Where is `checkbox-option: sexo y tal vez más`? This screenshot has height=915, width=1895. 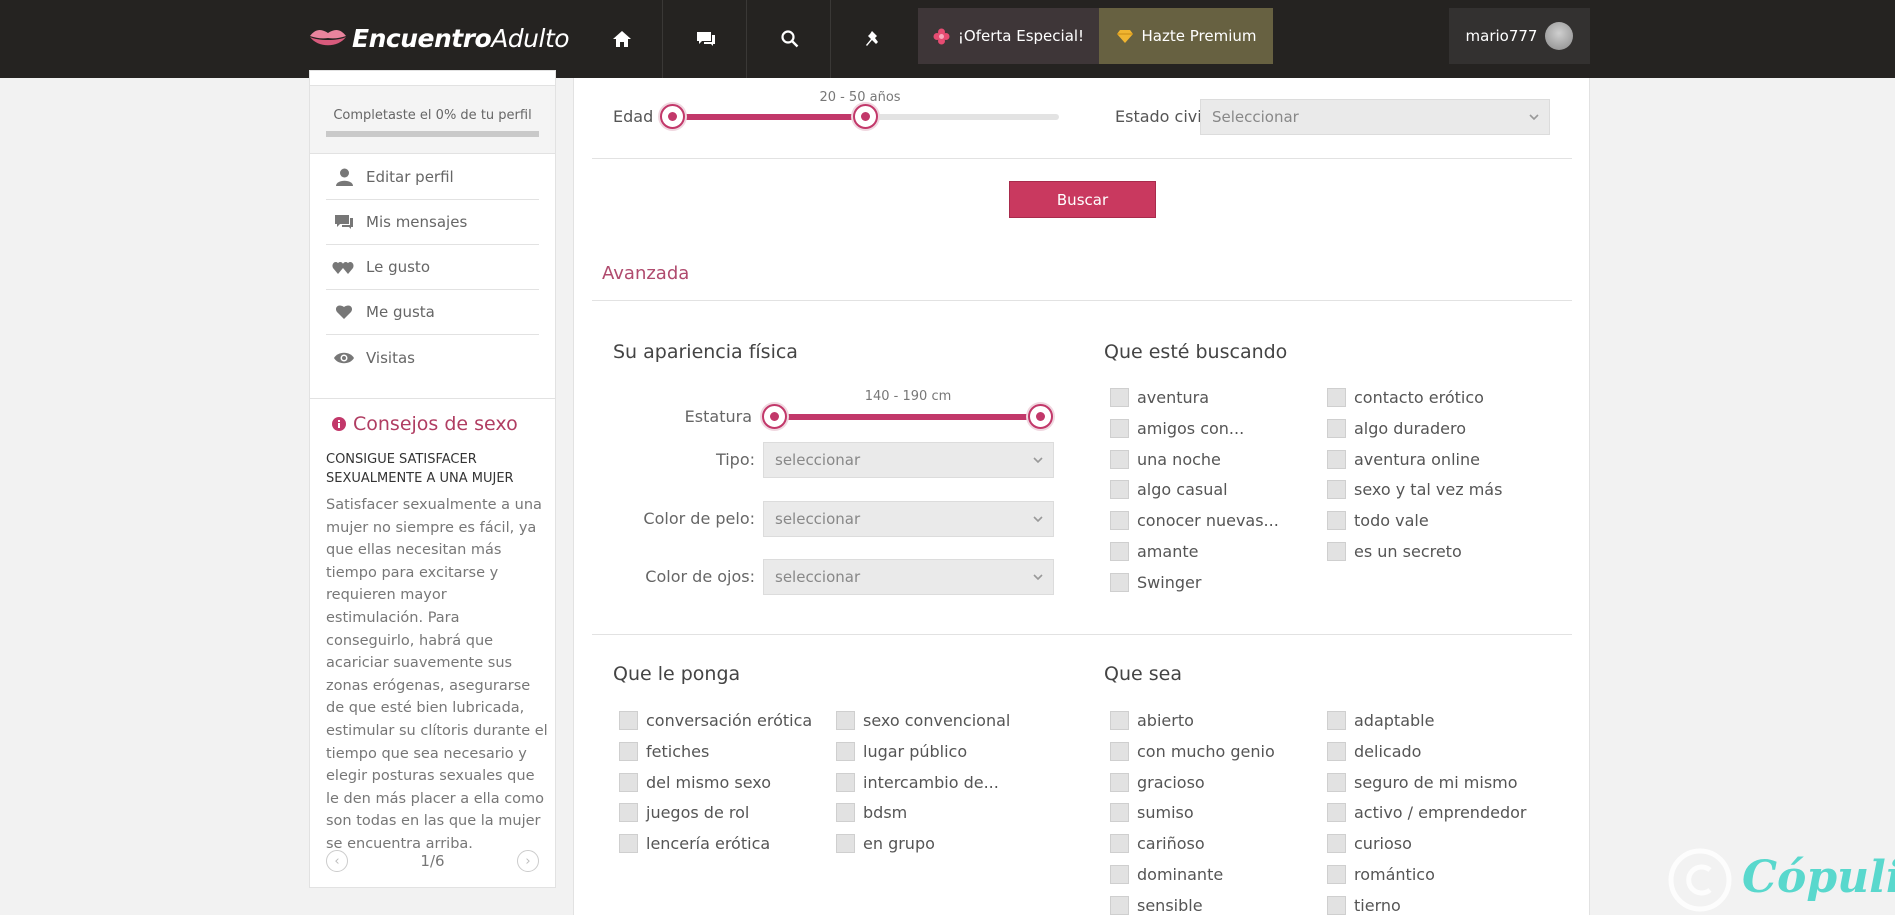 checkbox-option: sexo y tal vez más is located at coordinates (1414, 490).